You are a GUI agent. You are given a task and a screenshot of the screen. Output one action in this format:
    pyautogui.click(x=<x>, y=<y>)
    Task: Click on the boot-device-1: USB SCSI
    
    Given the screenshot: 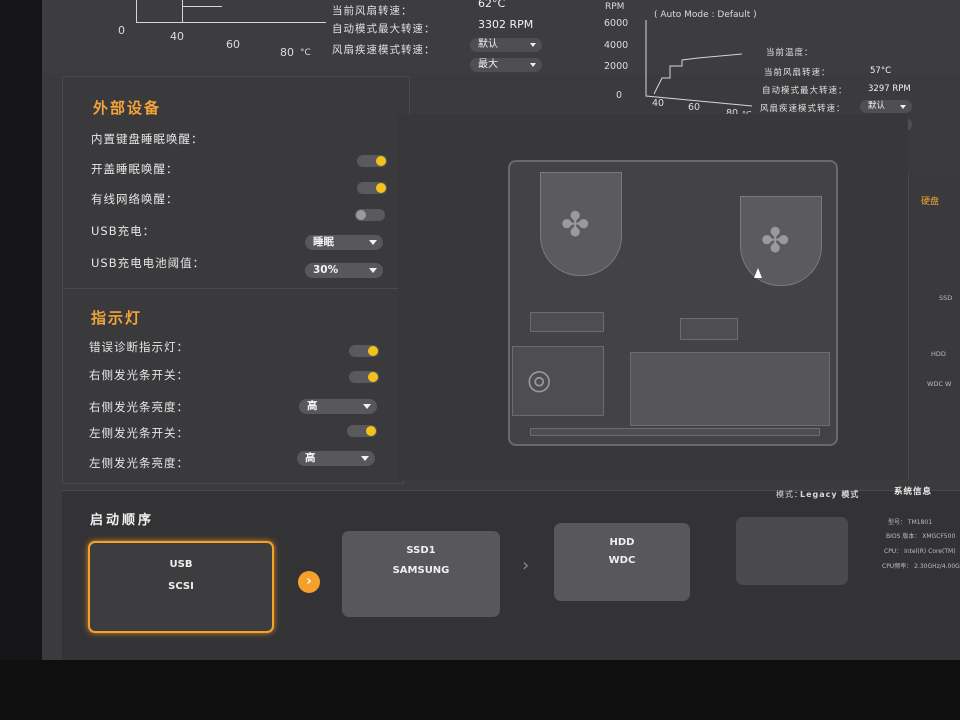 What is the action you would take?
    pyautogui.click(x=181, y=587)
    